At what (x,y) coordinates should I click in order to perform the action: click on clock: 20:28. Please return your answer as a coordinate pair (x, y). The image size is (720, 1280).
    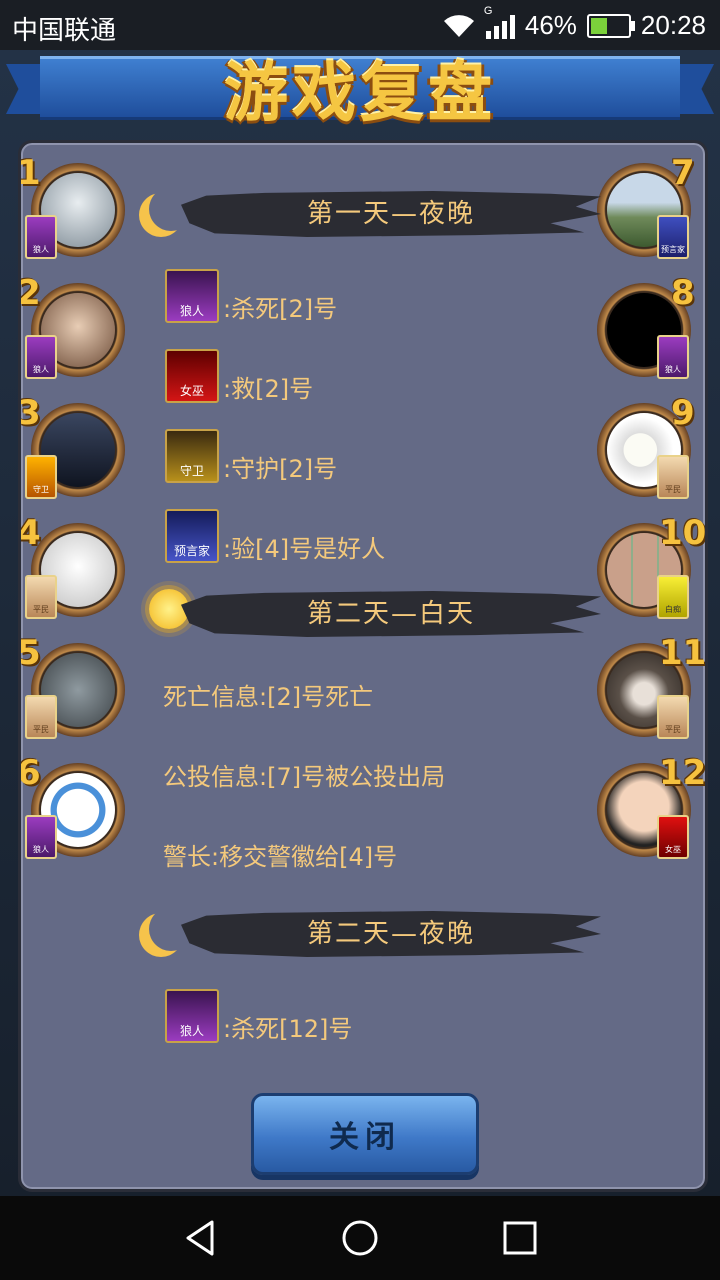
    Looking at the image, I should click on (673, 25).